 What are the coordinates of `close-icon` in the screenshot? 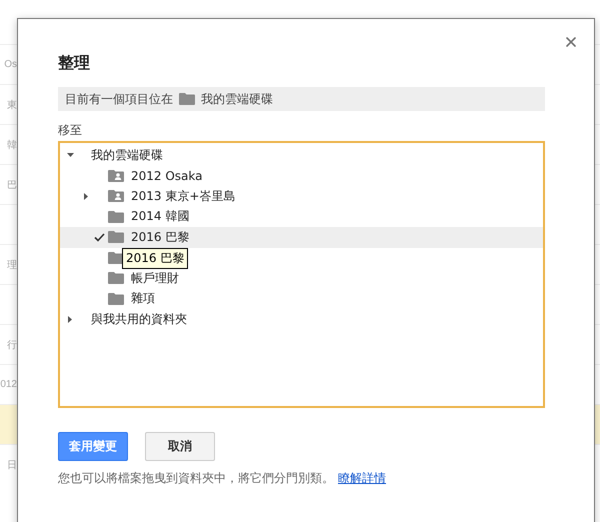 It's located at (571, 42).